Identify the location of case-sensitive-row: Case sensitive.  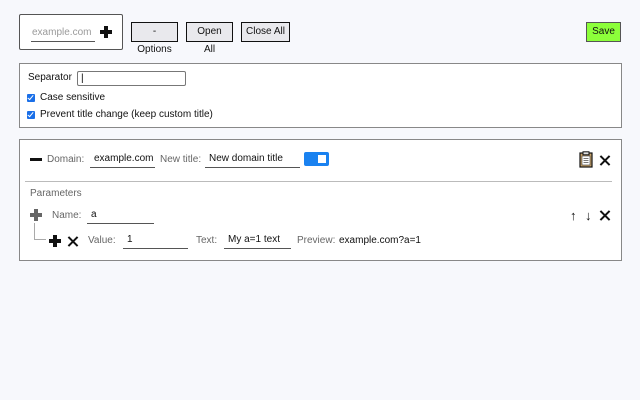
(66, 97).